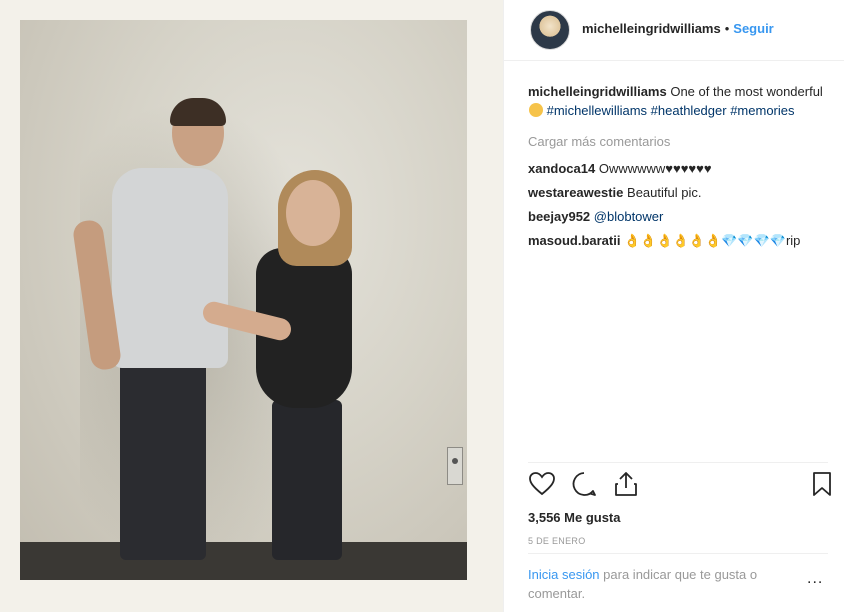  What do you see at coordinates (559, 216) in the screenshot?
I see `comment-username: beejay952` at bounding box center [559, 216].